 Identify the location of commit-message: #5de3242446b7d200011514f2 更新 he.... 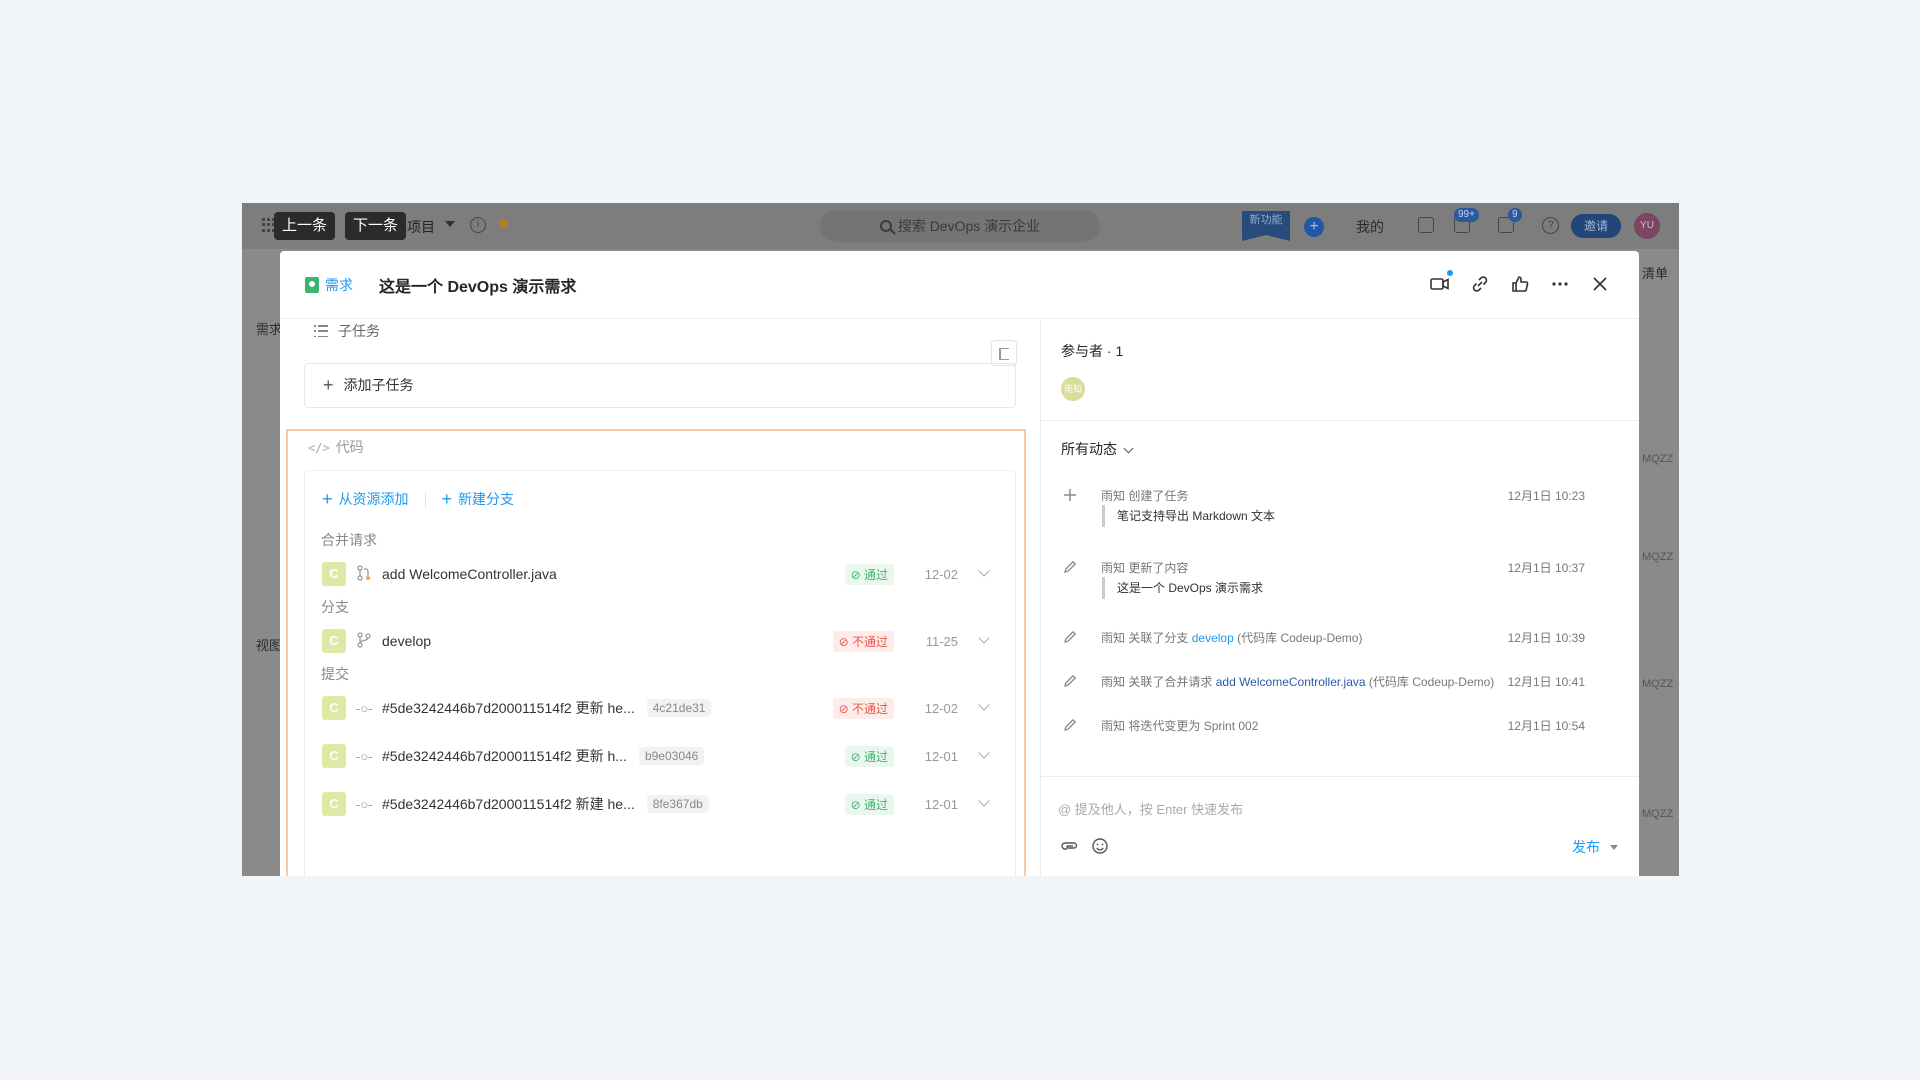
(508, 708).